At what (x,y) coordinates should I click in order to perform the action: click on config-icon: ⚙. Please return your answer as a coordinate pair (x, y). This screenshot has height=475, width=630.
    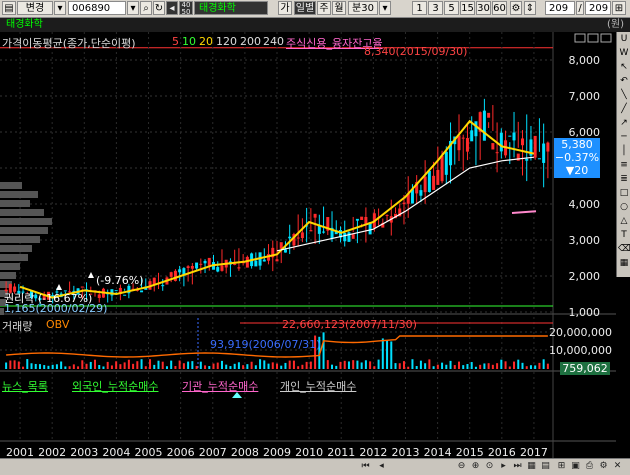
    Looking at the image, I should click on (603, 466).